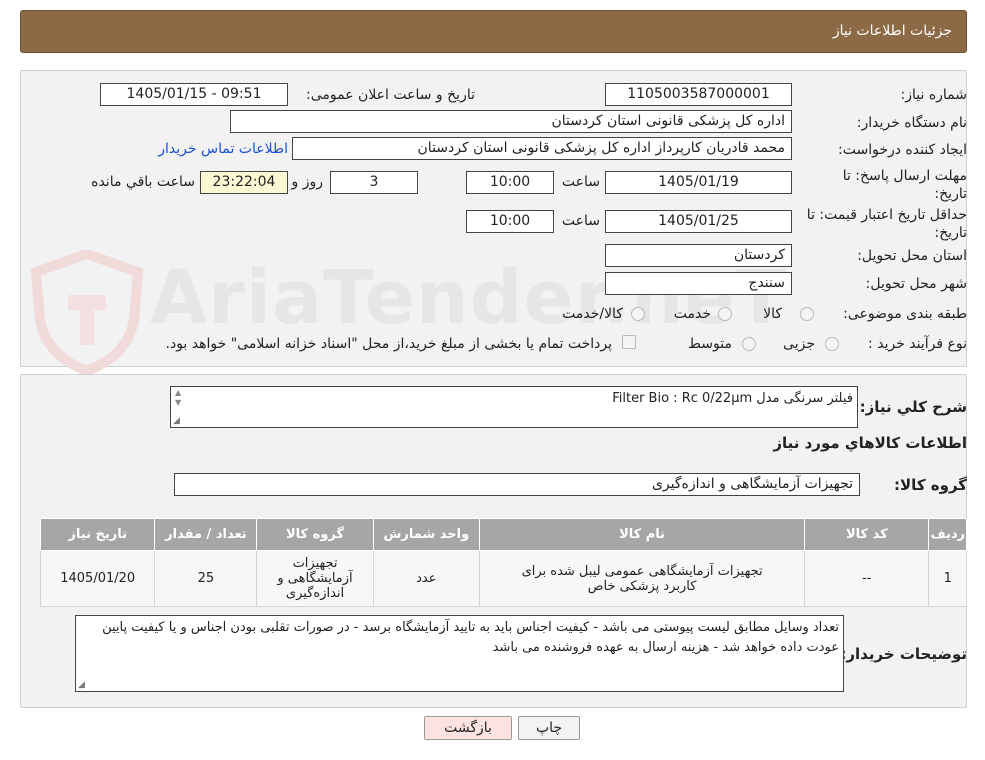  What do you see at coordinates (930, 485) in the screenshot?
I see `goods-group-label: گروه کالا:` at bounding box center [930, 485].